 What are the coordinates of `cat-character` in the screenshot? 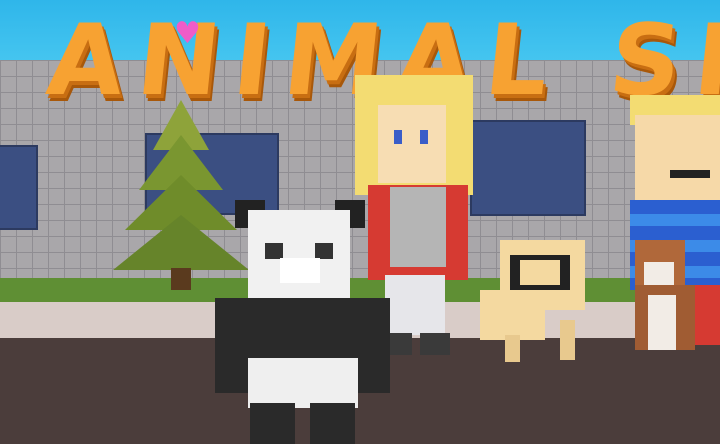 It's located at (670, 299).